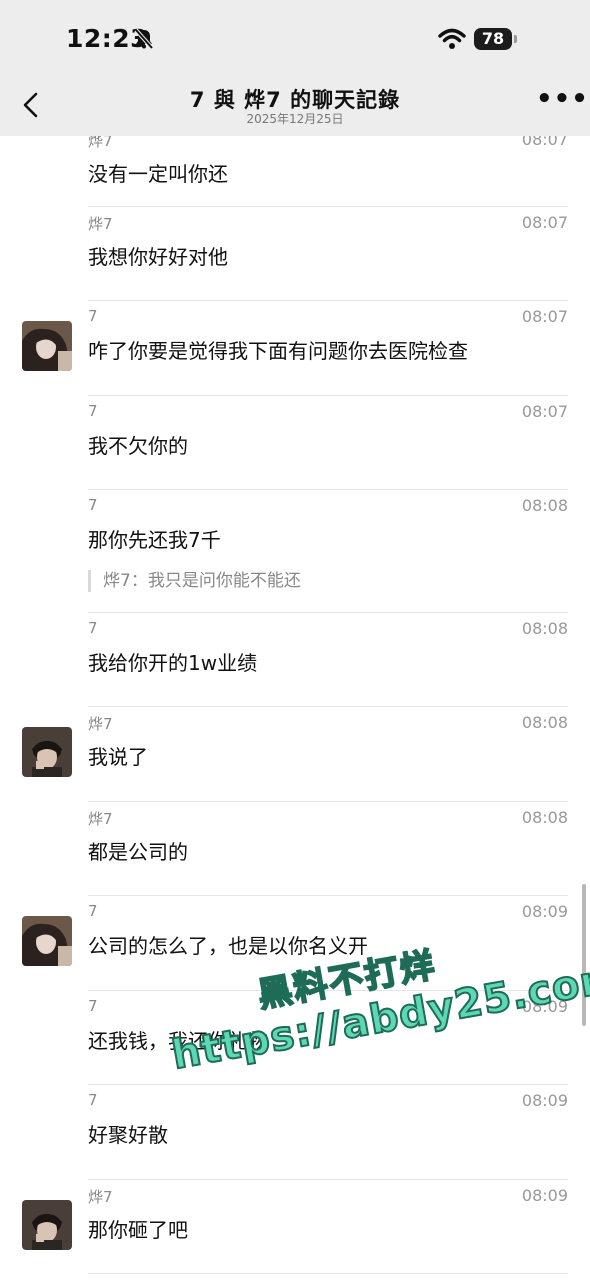 This screenshot has width=590, height=1280. Describe the element at coordinates (295, 108) in the screenshot. I see `nav-bar: 7 與 烨7 的聊天記錄 2025年12月25日 •••` at that location.